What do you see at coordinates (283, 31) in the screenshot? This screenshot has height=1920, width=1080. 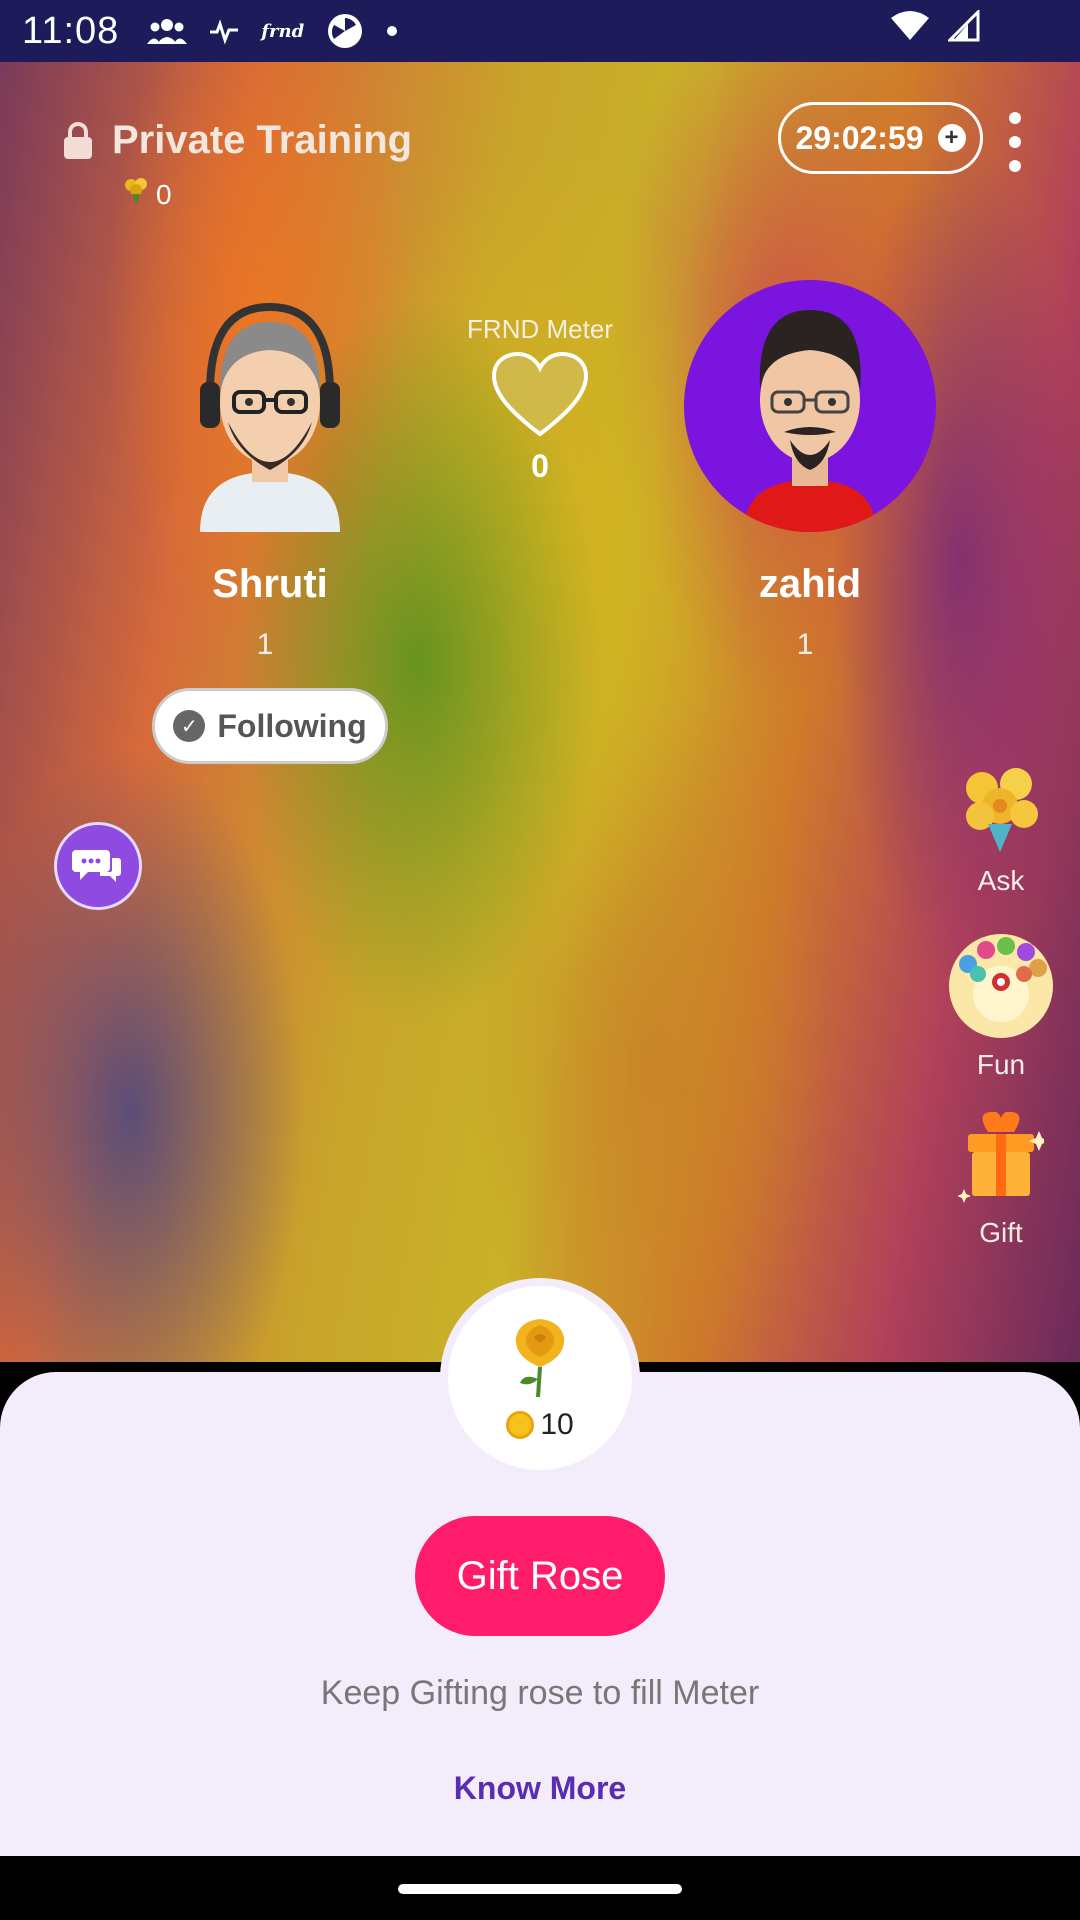 I see `frnd-app-icon: frnd` at bounding box center [283, 31].